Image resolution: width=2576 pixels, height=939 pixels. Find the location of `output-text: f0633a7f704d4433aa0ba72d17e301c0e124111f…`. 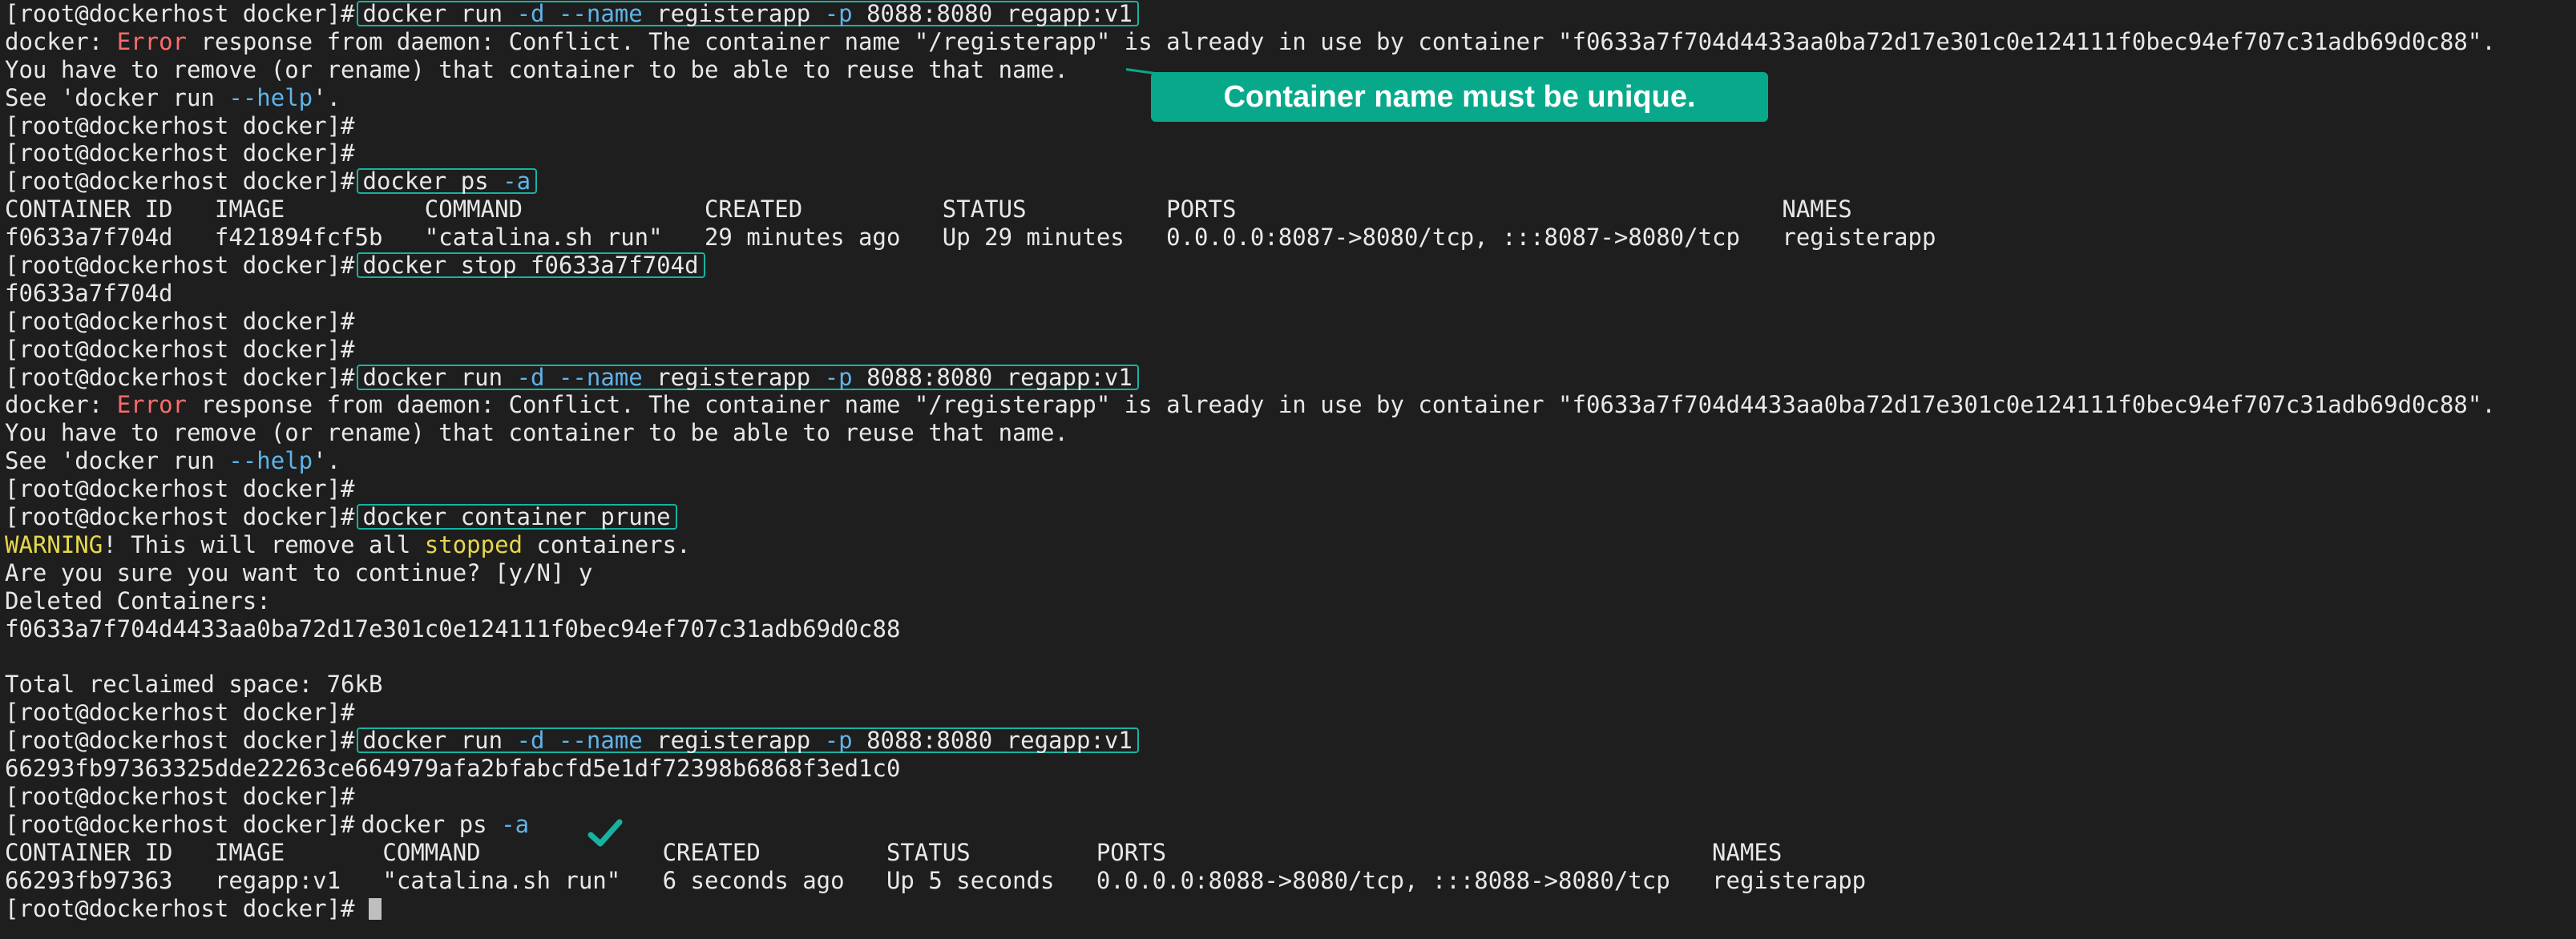

output-text: f0633a7f704d4433aa0ba72d17e301c0e124111f… is located at coordinates (453, 629).